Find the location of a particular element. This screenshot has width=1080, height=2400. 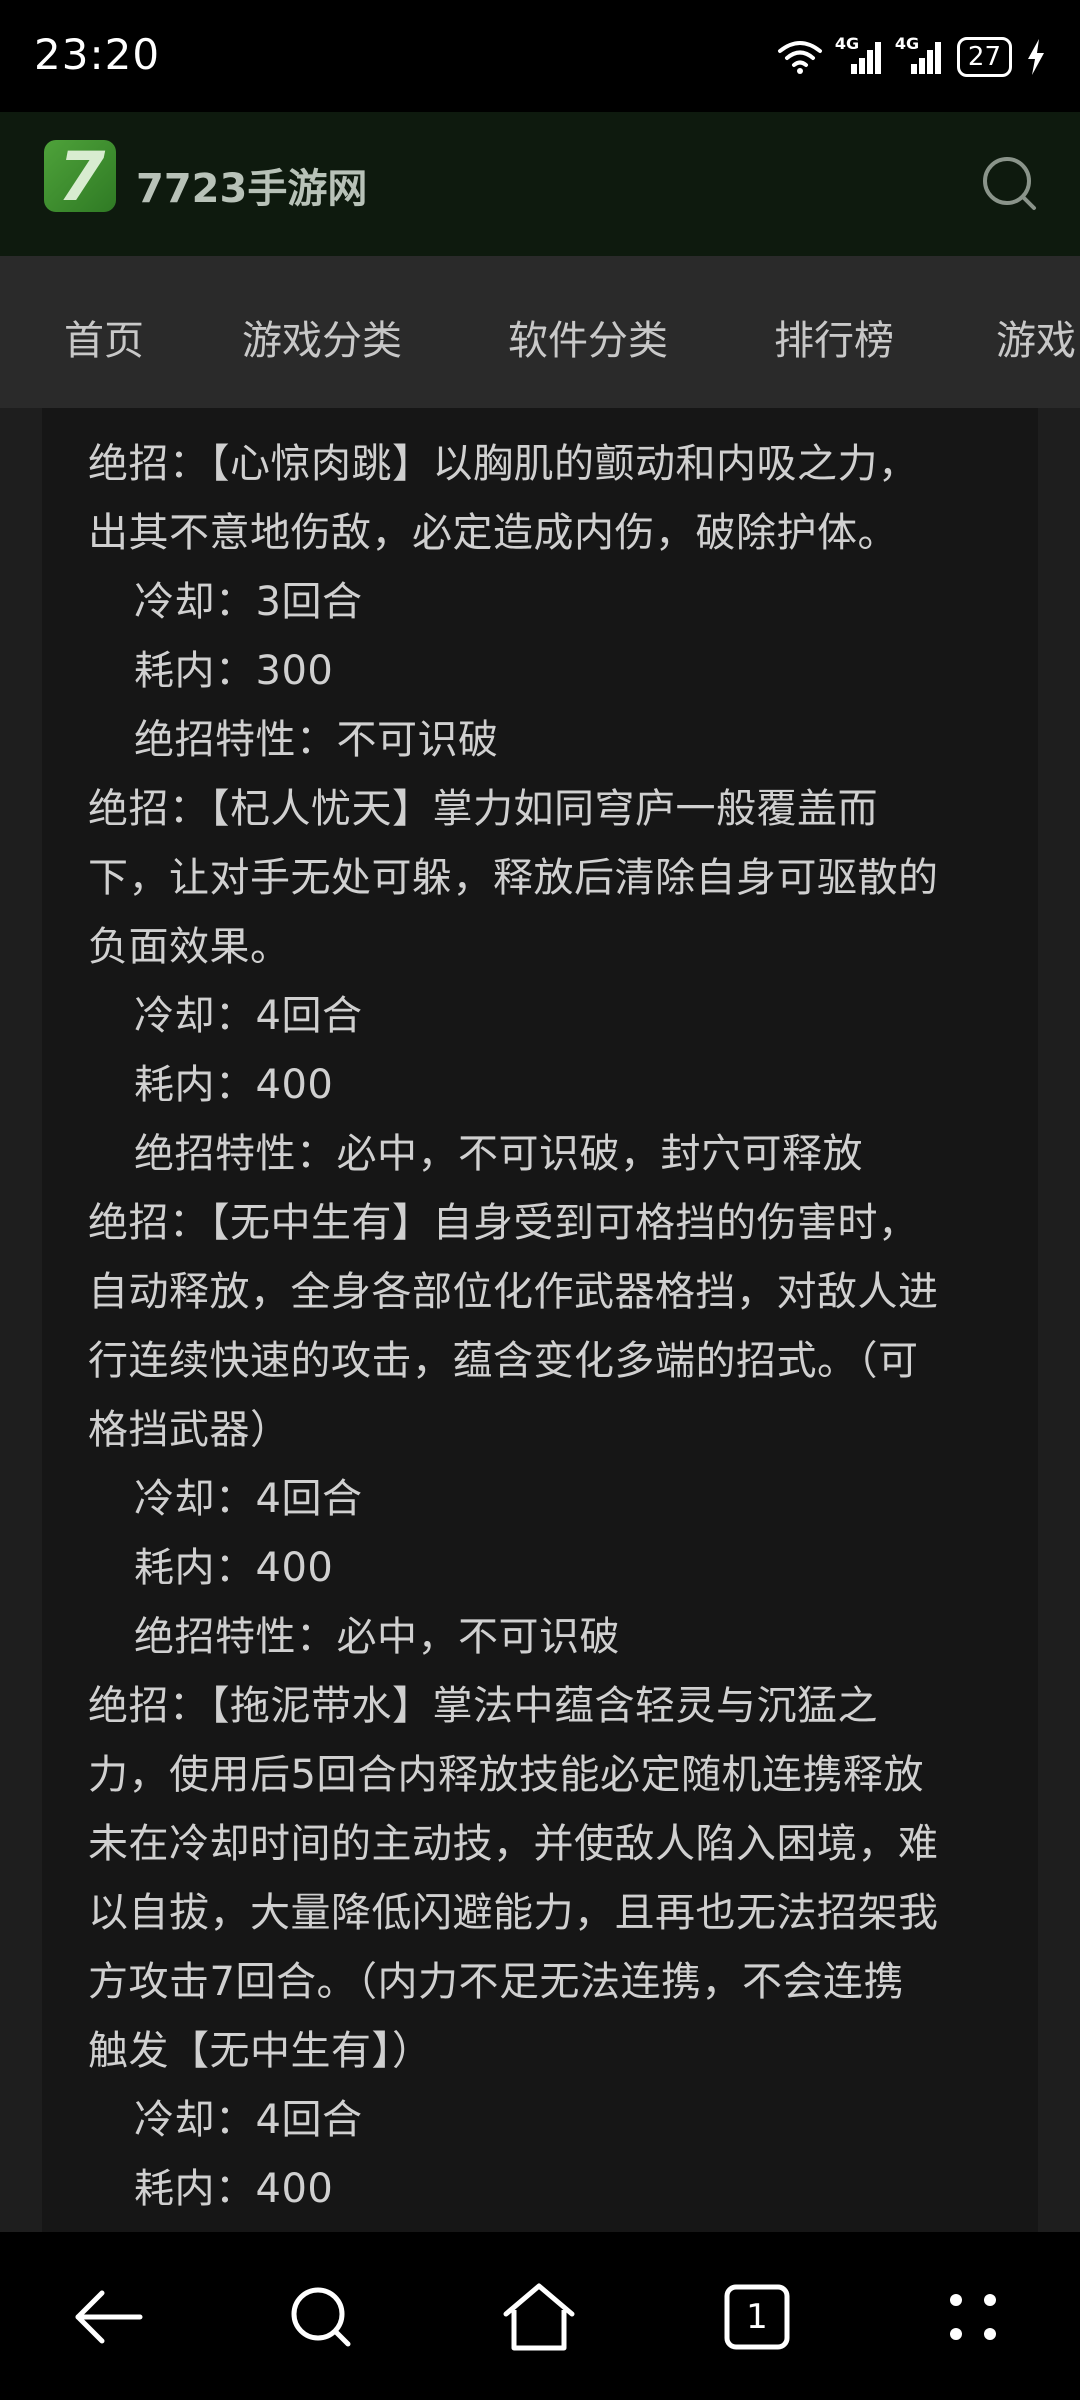

battery-icon: 27 is located at coordinates (984, 57).